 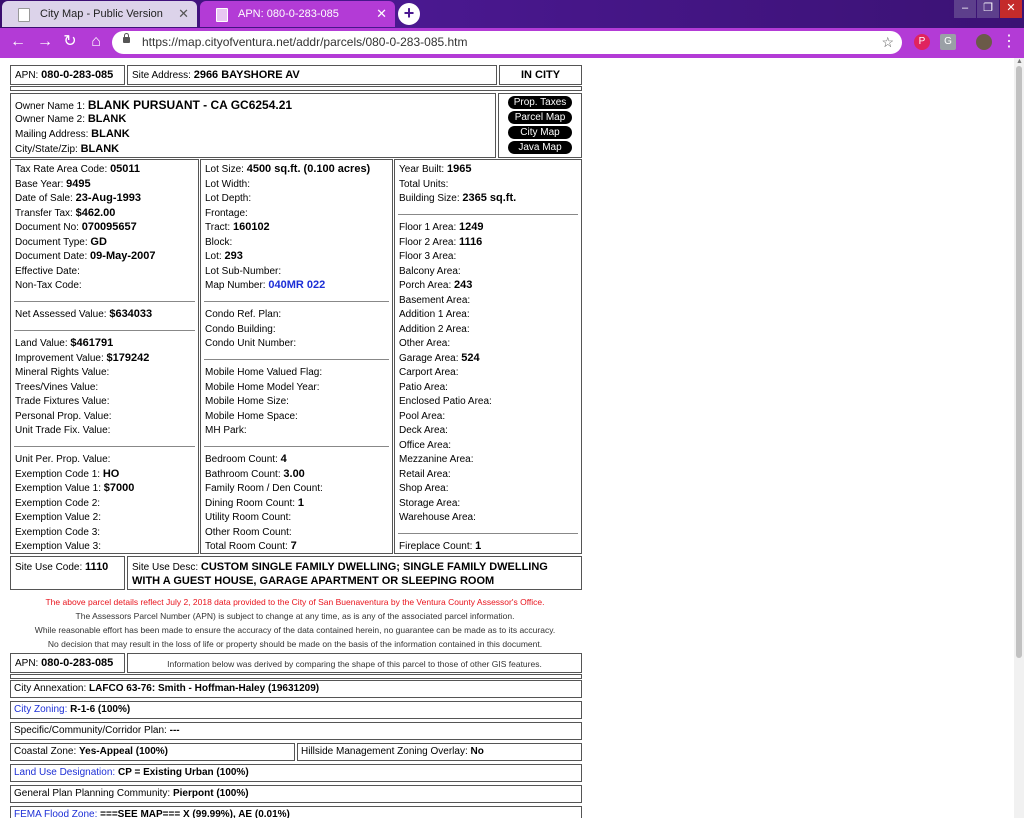 I want to click on home-icon: ⌂, so click(x=96, y=42).